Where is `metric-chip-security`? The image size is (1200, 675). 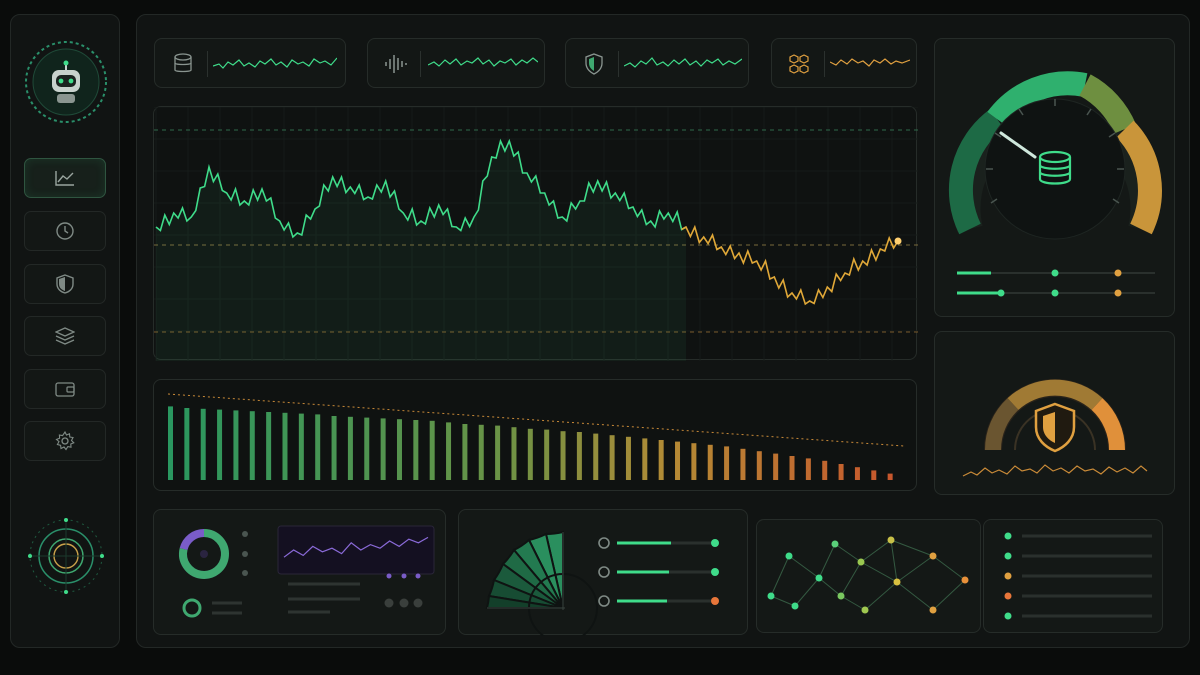
metric-chip-security is located at coordinates (657, 63).